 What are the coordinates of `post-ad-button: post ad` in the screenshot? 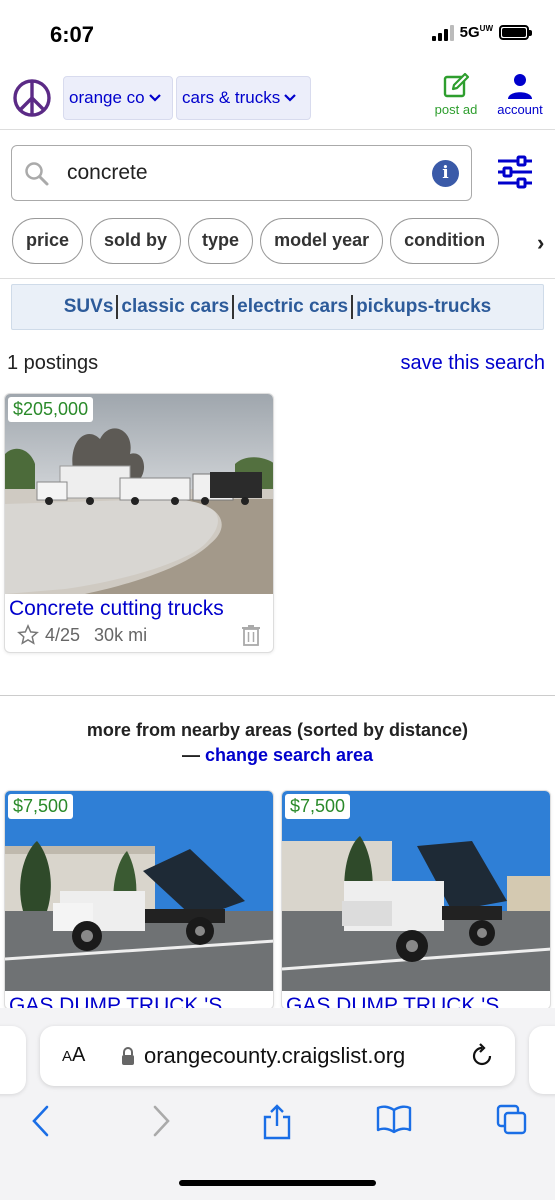 It's located at (456, 94).